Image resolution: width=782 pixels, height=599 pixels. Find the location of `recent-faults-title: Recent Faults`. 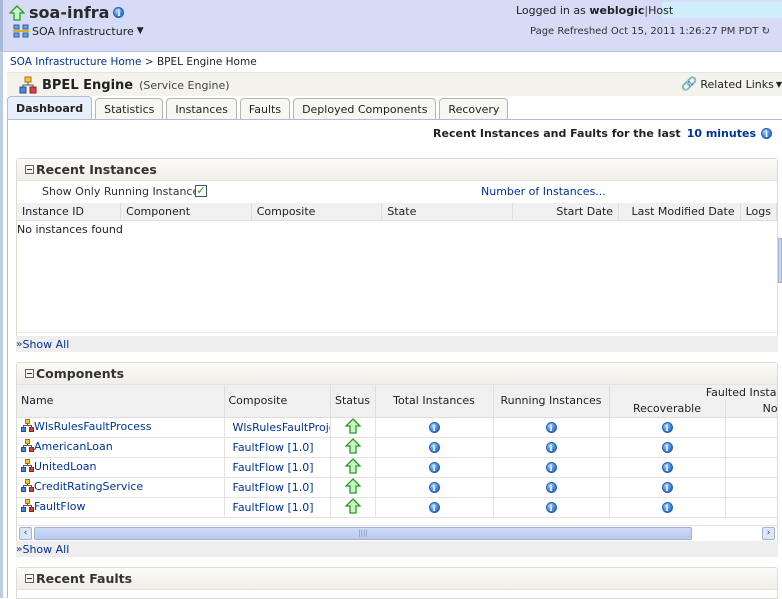

recent-faults-title: Recent Faults is located at coordinates (84, 578).